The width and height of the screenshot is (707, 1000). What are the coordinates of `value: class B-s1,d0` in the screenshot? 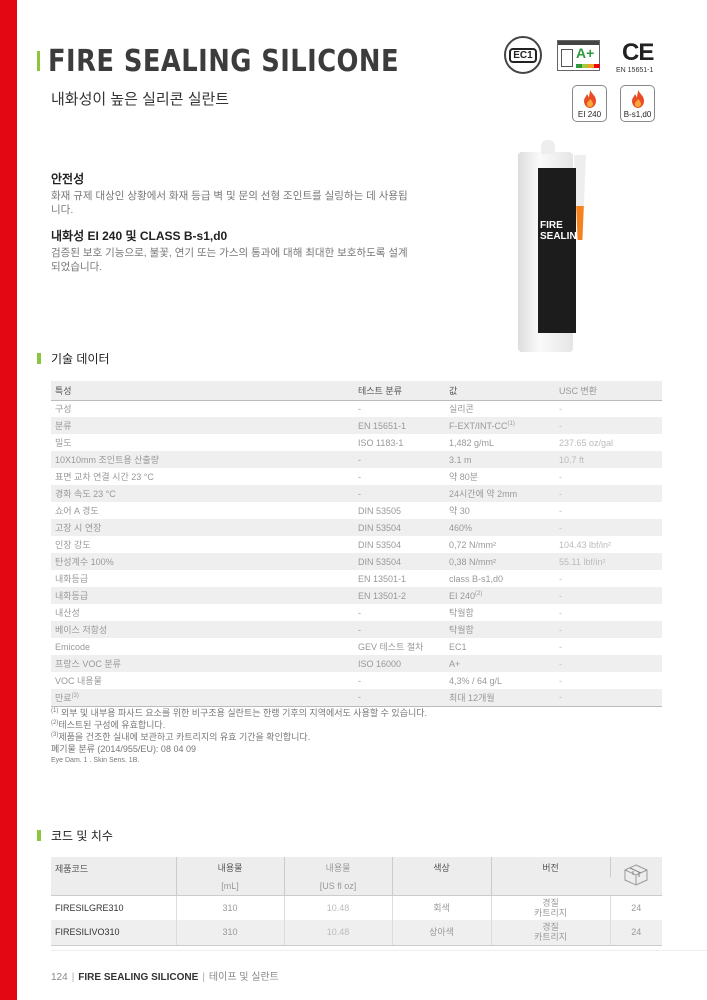 It's located at (476, 578).